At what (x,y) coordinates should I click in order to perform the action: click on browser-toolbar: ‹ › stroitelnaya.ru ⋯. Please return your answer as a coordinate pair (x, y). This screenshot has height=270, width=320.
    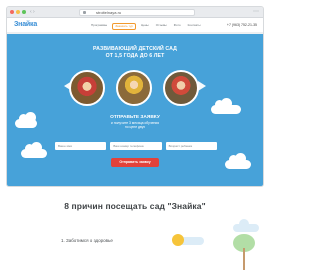
    Looking at the image, I should click on (135, 12).